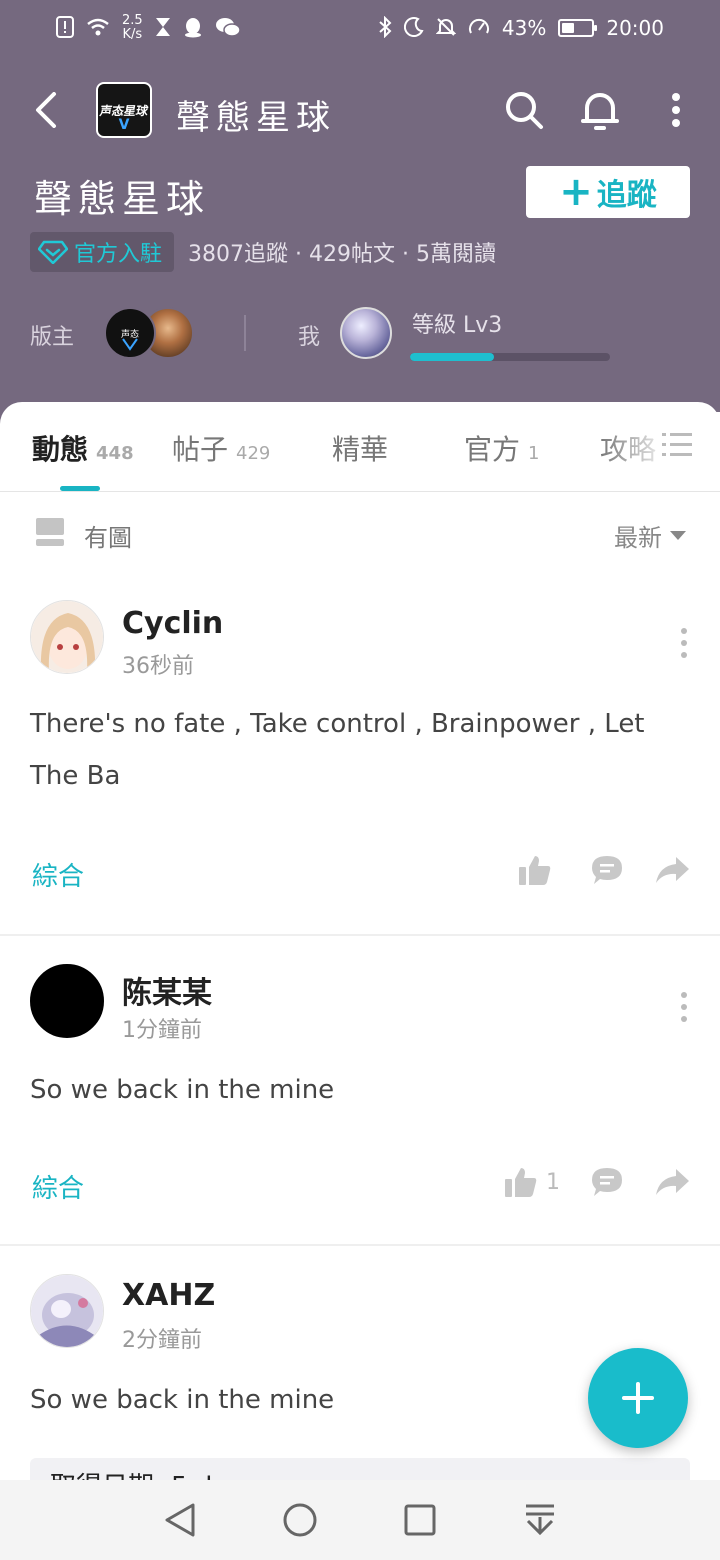  I want to click on status-bar: 2.5 K/s 43% 20:00, so click(360, 28).